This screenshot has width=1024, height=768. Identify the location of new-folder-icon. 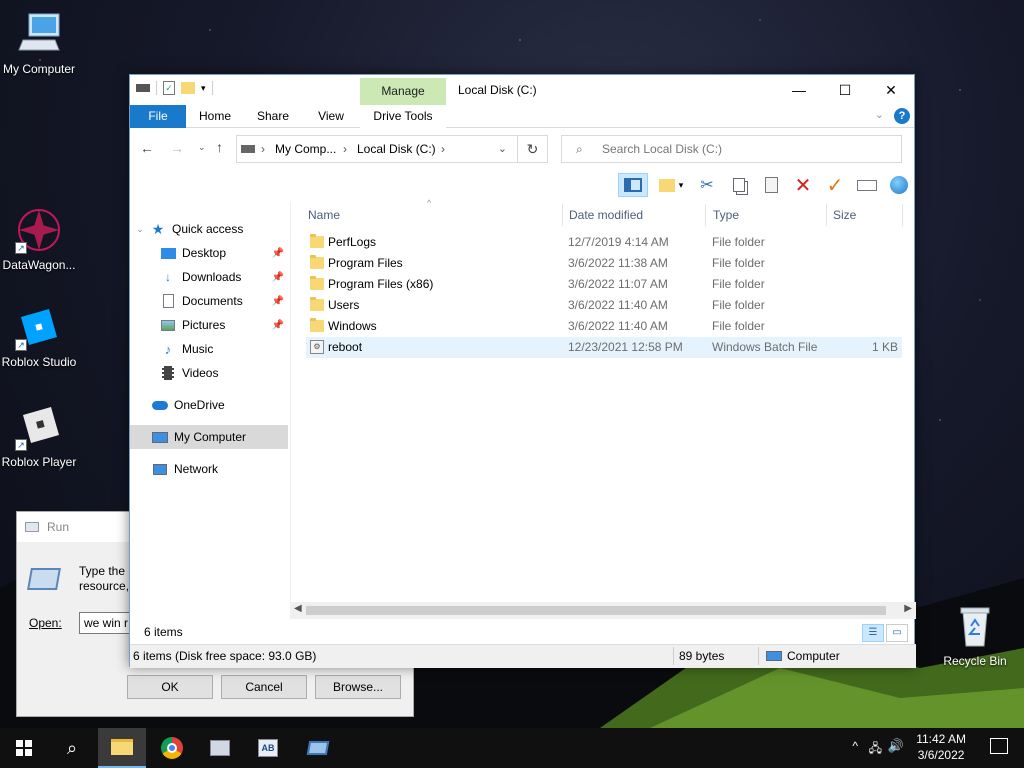
(188, 88).